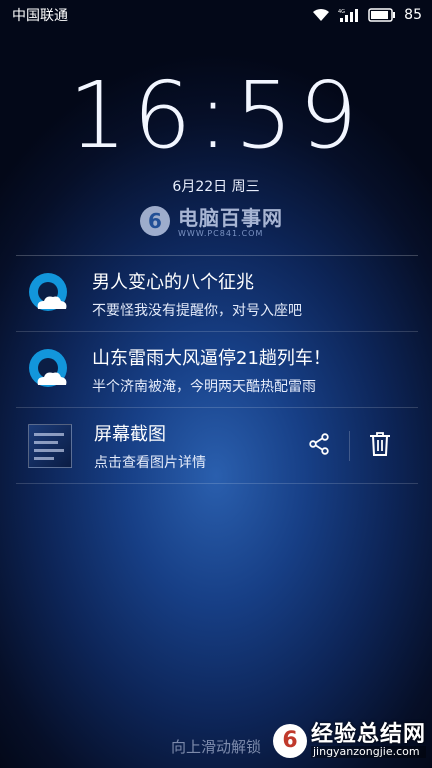 The image size is (432, 768). What do you see at coordinates (321, 15) in the screenshot?
I see `wifi-icon` at bounding box center [321, 15].